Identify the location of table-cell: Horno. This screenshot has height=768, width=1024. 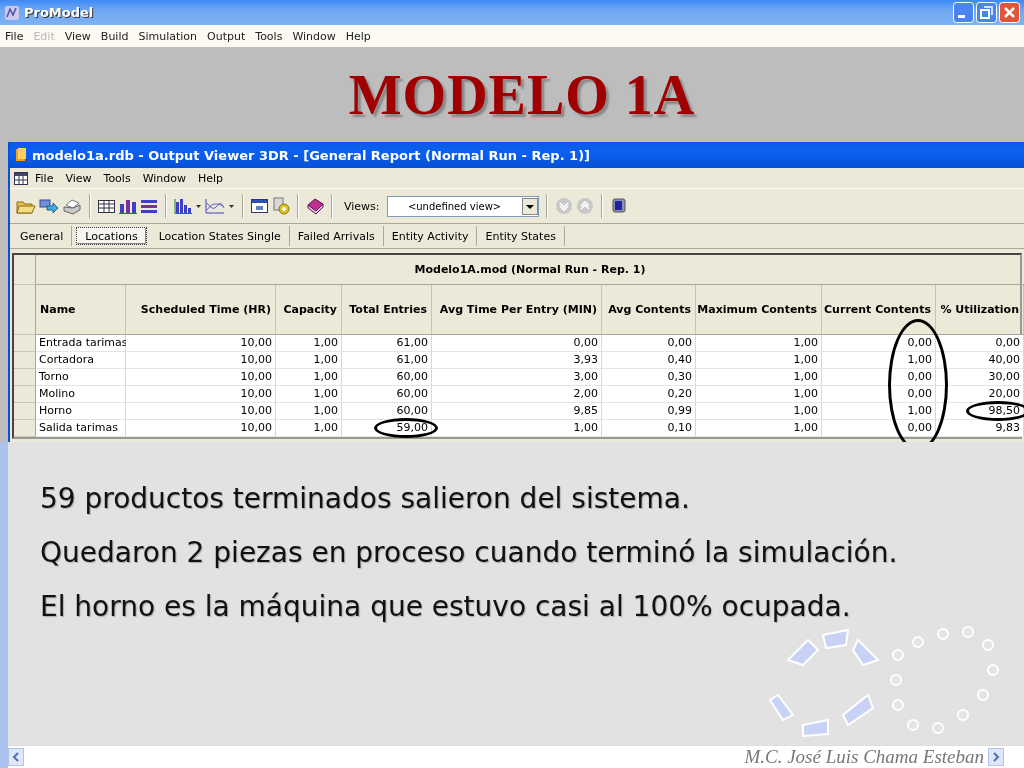
(81, 411).